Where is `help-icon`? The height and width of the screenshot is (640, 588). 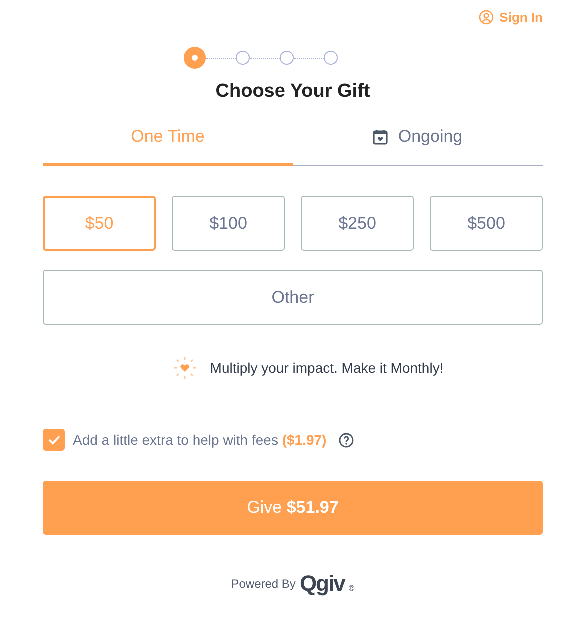
help-icon is located at coordinates (346, 440).